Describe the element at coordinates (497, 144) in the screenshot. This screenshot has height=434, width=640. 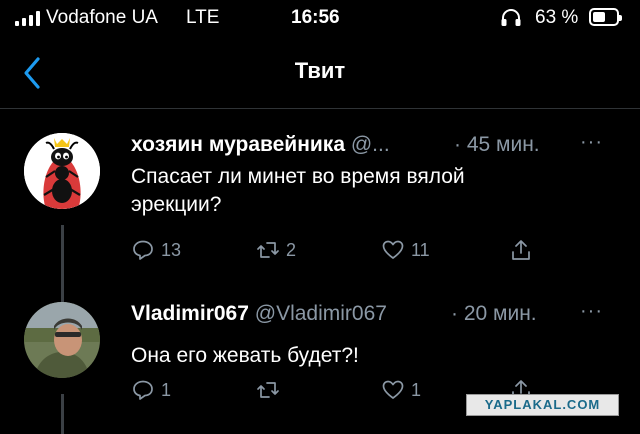
I see `tweet-time: · 45 мин.` at that location.